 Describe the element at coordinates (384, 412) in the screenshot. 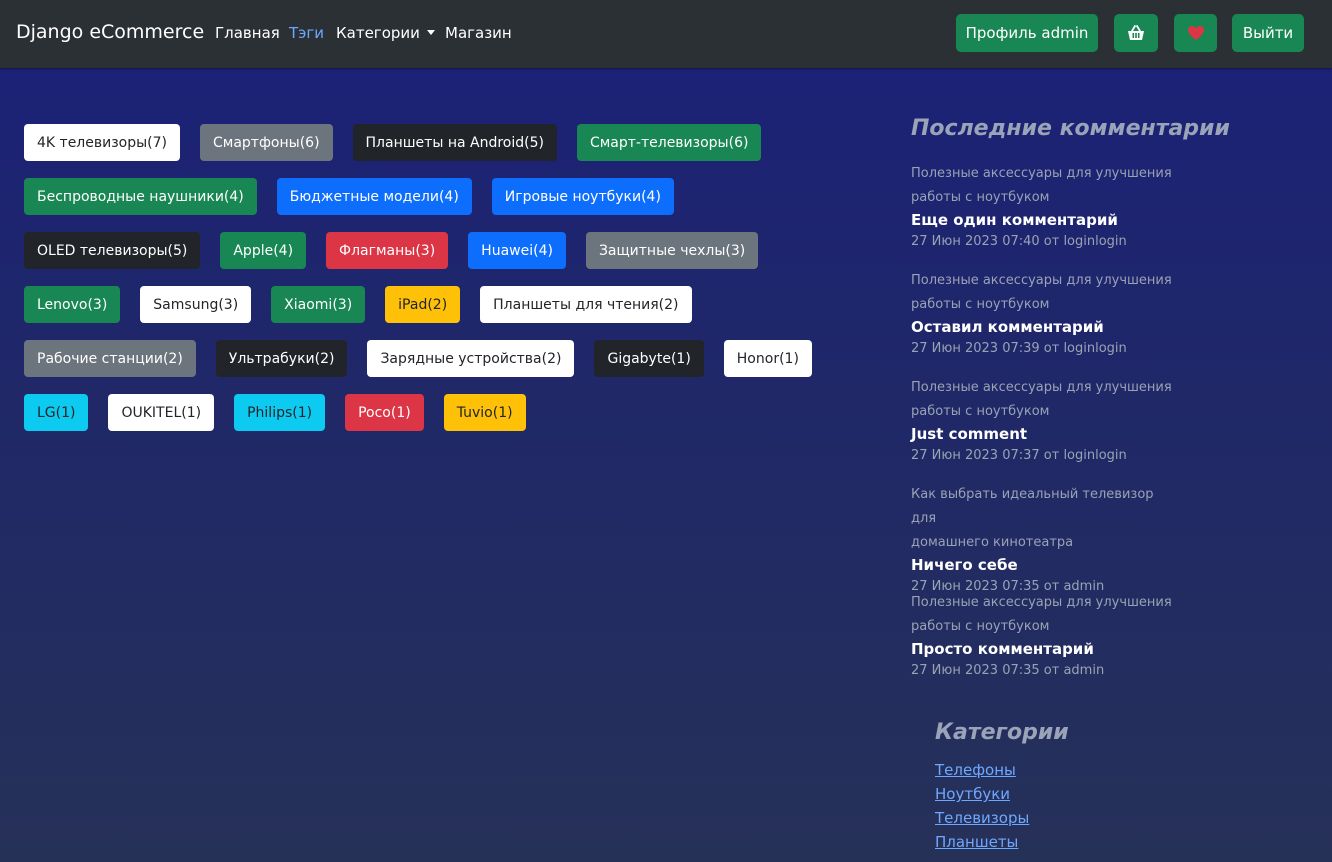

I see `tag-badge: Poco(1)` at that location.